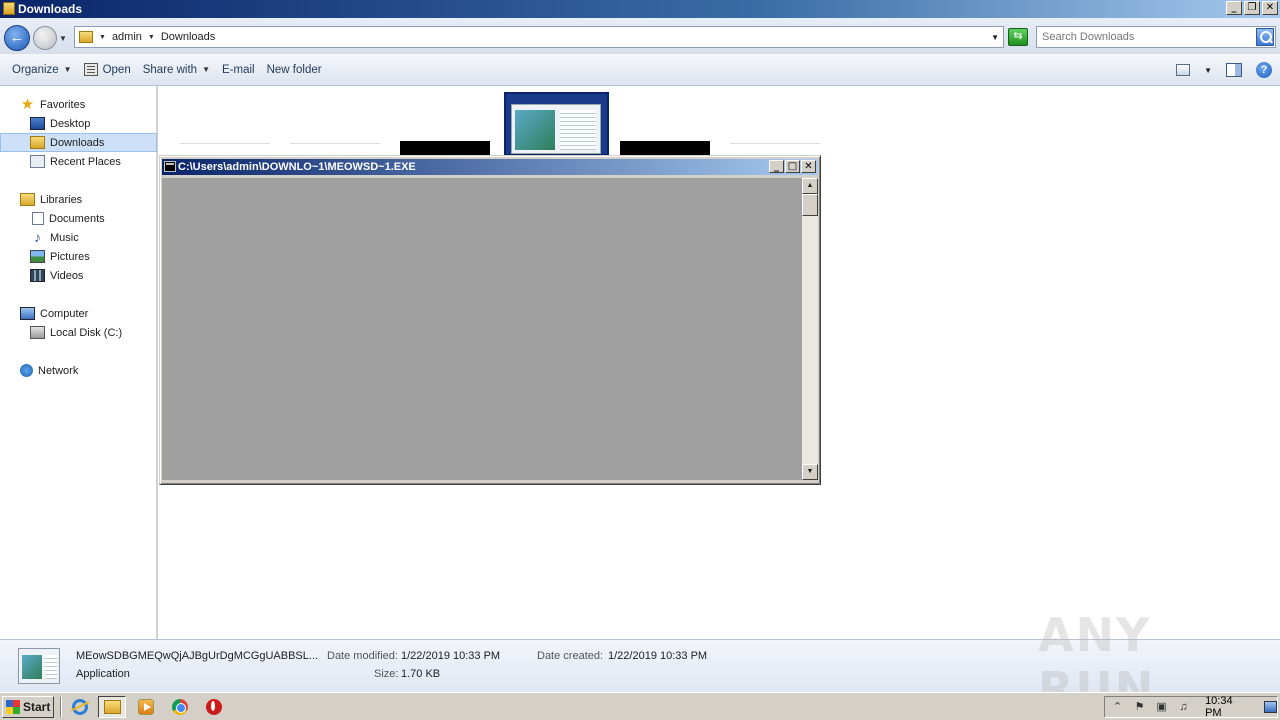  What do you see at coordinates (1147, 37) in the screenshot?
I see `search-input` at bounding box center [1147, 37].